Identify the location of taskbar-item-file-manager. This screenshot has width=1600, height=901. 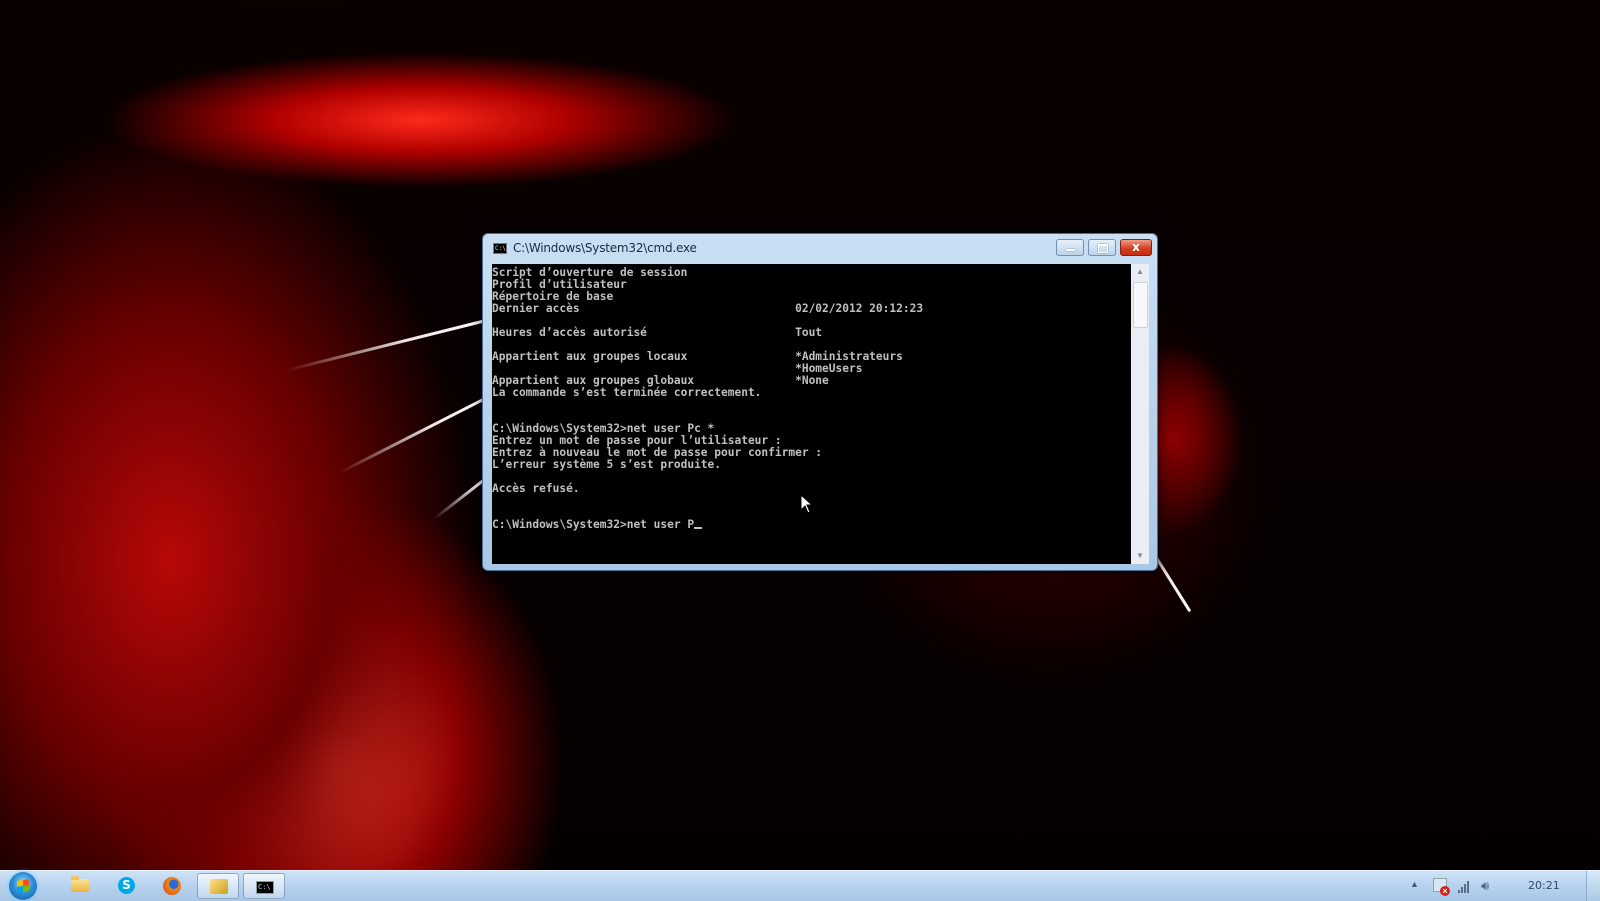
(218, 886).